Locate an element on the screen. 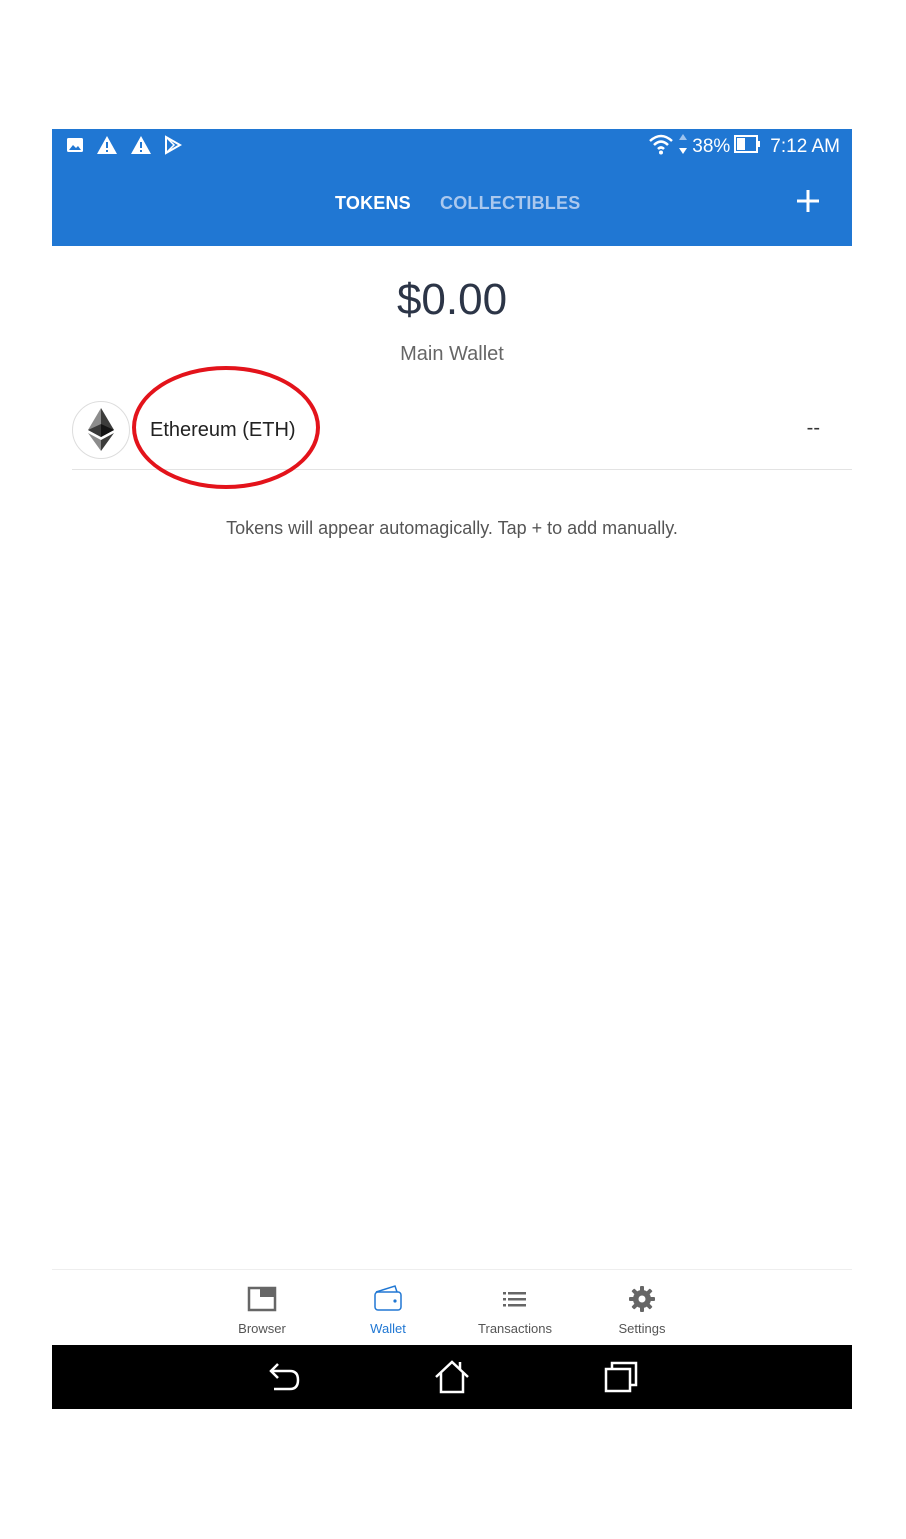 The image size is (906, 1539). notification-icons is located at coordinates (124, 145).